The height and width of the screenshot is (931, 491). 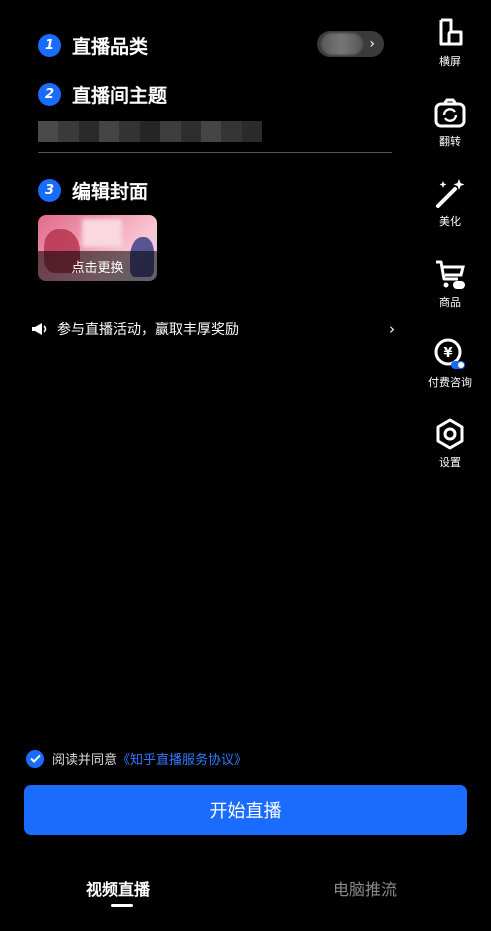 What do you see at coordinates (342, 44) in the screenshot?
I see `category-value-blurred` at bounding box center [342, 44].